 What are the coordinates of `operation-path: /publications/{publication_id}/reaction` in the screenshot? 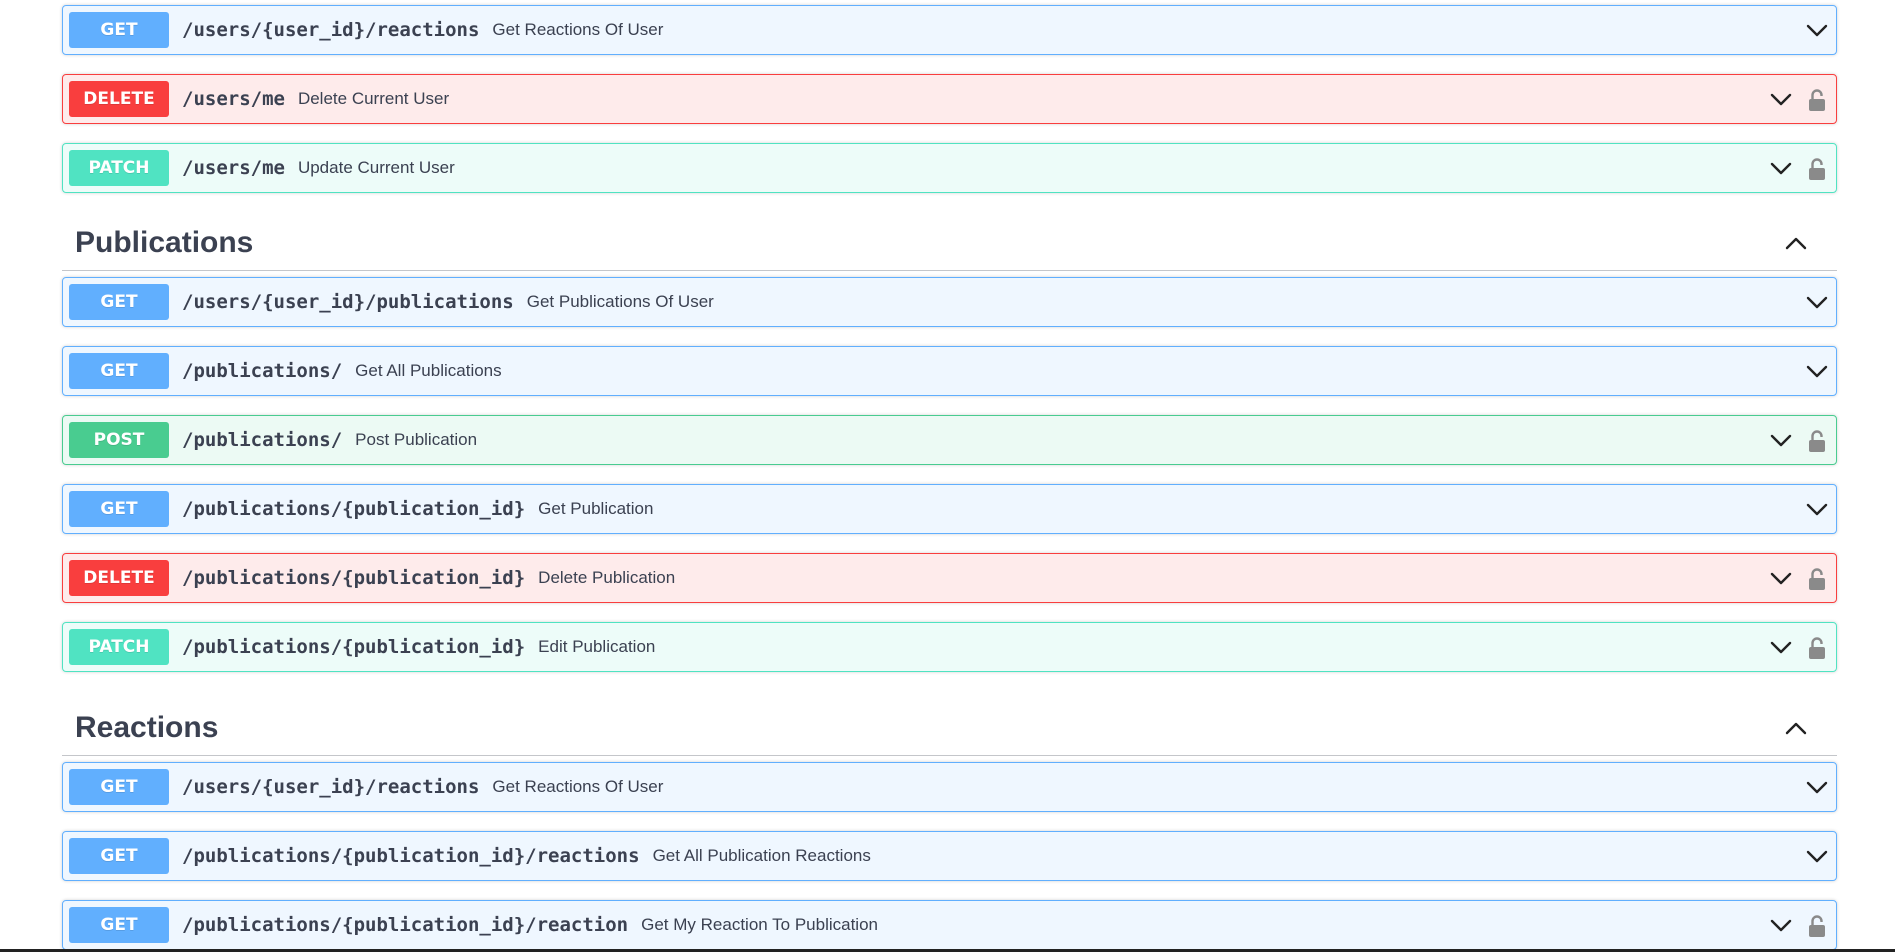 It's located at (405, 925).